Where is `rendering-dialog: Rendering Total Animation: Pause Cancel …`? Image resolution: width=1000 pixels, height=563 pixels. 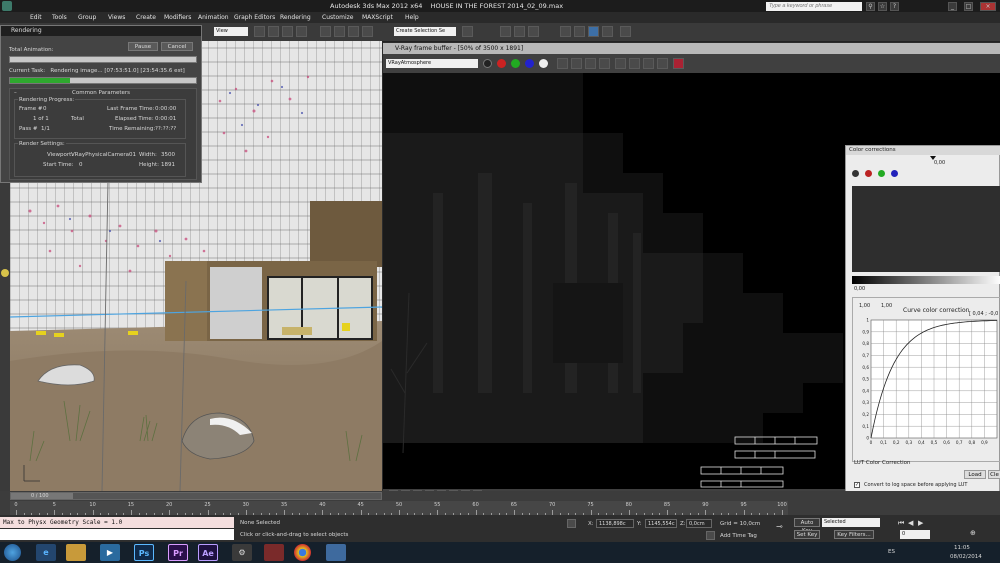 rendering-dialog: Rendering Total Animation: Pause Cancel … is located at coordinates (101, 104).